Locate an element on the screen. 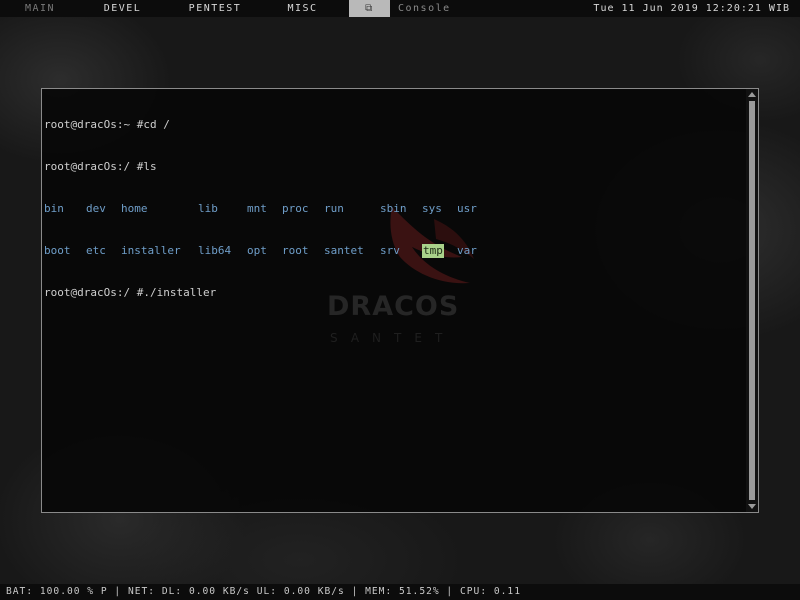 Image resolution: width=800 pixels, height=600 pixels. ls-entry: srv is located at coordinates (390, 250).